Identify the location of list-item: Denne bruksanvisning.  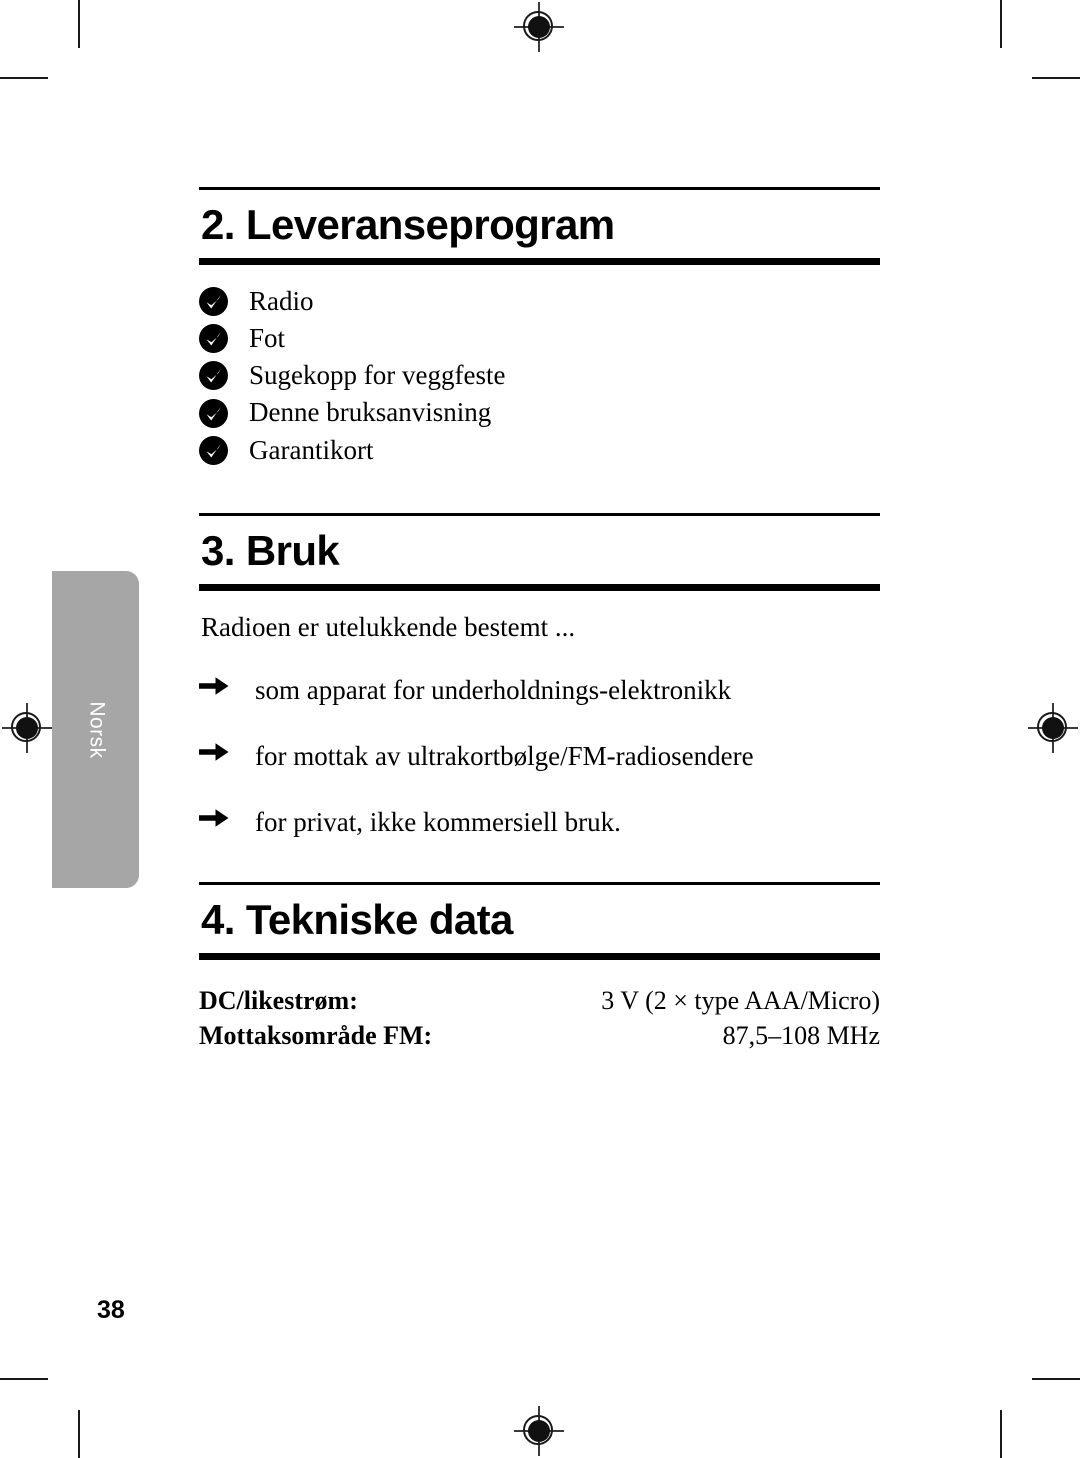
(539, 412).